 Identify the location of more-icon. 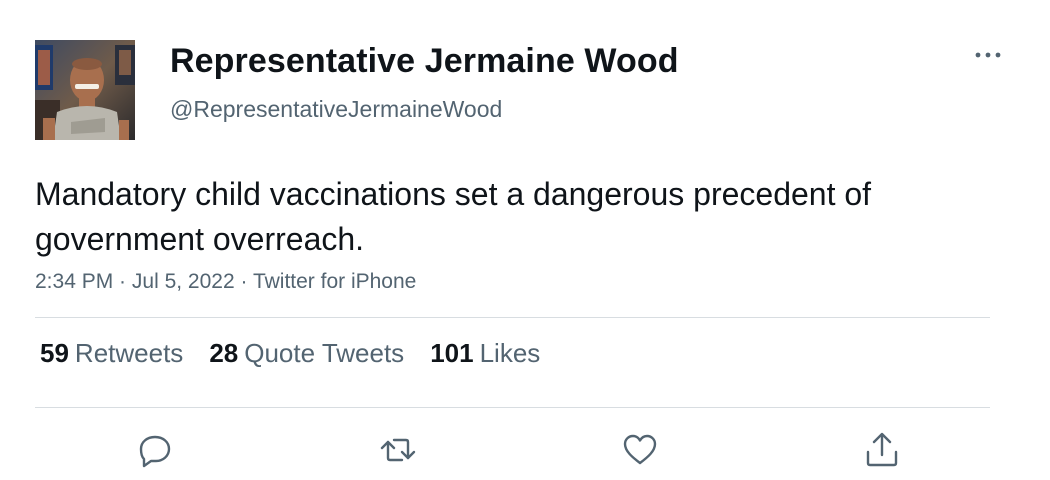
(988, 55).